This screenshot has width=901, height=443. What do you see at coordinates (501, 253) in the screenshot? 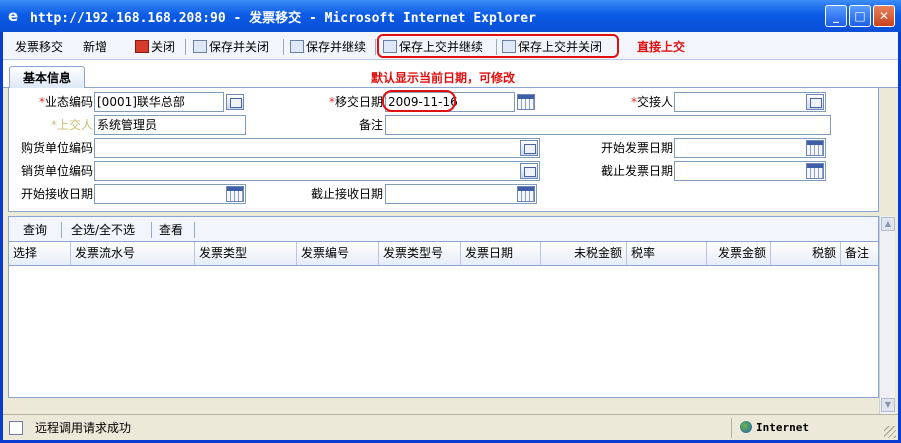
I see `column-header: 发票日期` at bounding box center [501, 253].